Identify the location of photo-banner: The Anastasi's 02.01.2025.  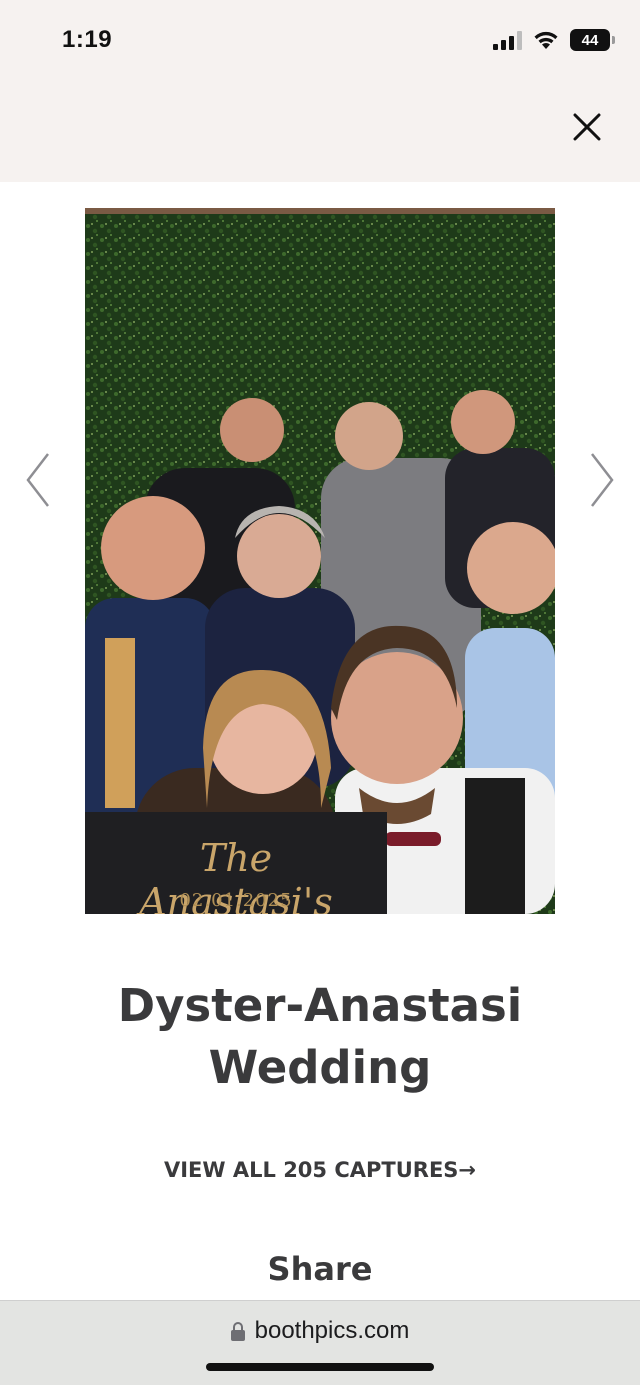
(236, 863).